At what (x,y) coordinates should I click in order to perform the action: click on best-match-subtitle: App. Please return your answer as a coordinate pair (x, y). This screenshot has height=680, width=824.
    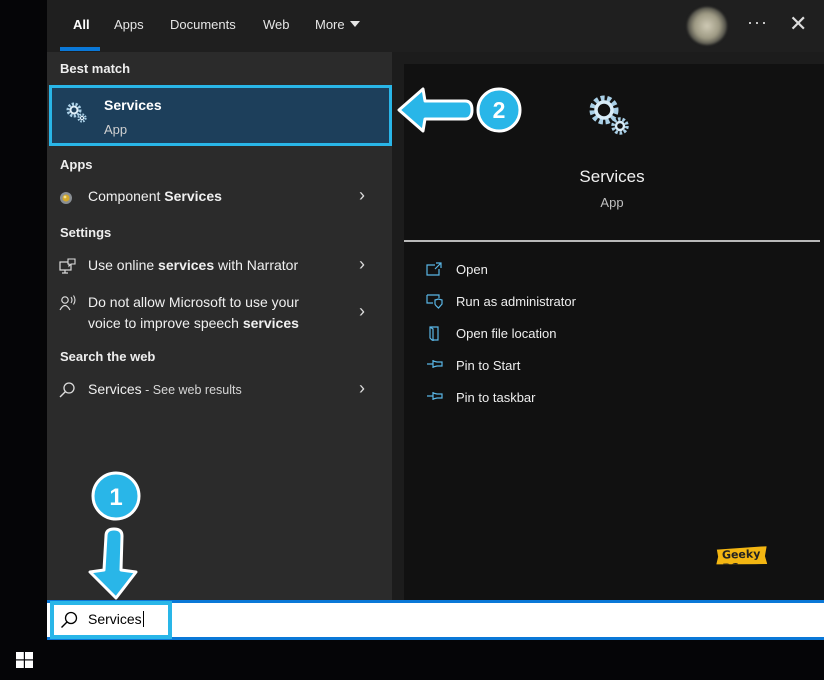
    Looking at the image, I should click on (116, 129).